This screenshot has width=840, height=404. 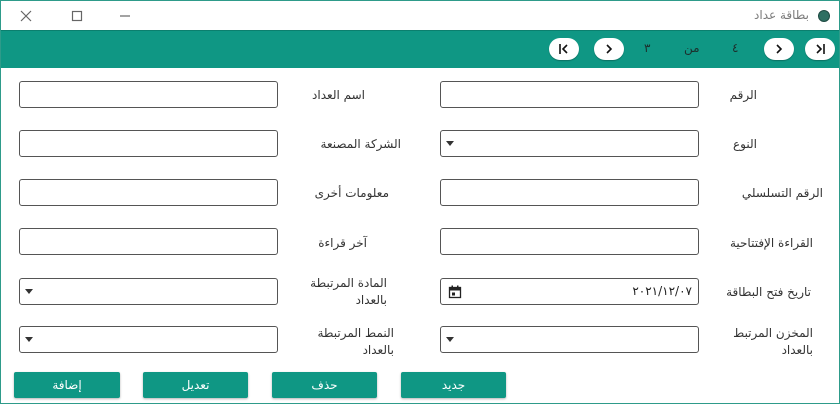 I want to click on maximize-button, so click(x=77, y=16).